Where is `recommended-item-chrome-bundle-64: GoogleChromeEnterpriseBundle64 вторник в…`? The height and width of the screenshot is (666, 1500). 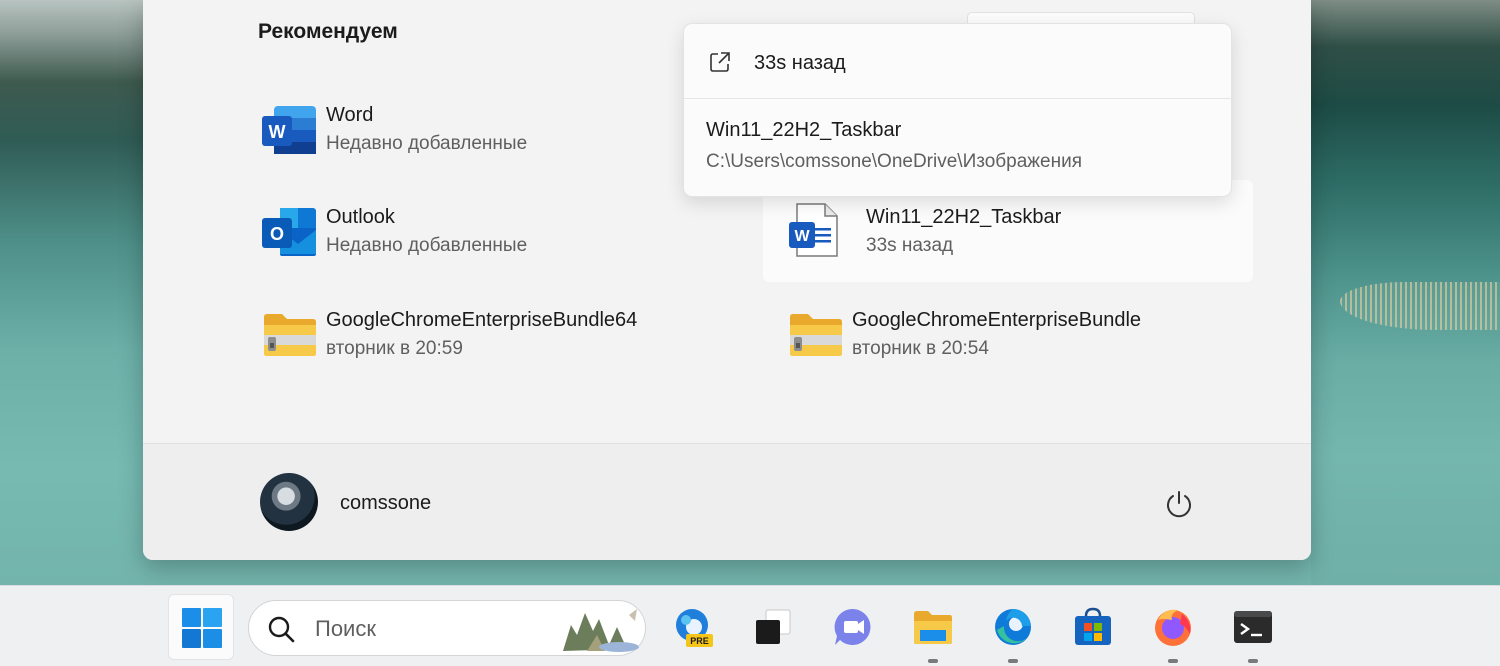 recommended-item-chrome-bundle-64: GoogleChromeEnterpriseBundle64 вторник в… is located at coordinates (489, 336).